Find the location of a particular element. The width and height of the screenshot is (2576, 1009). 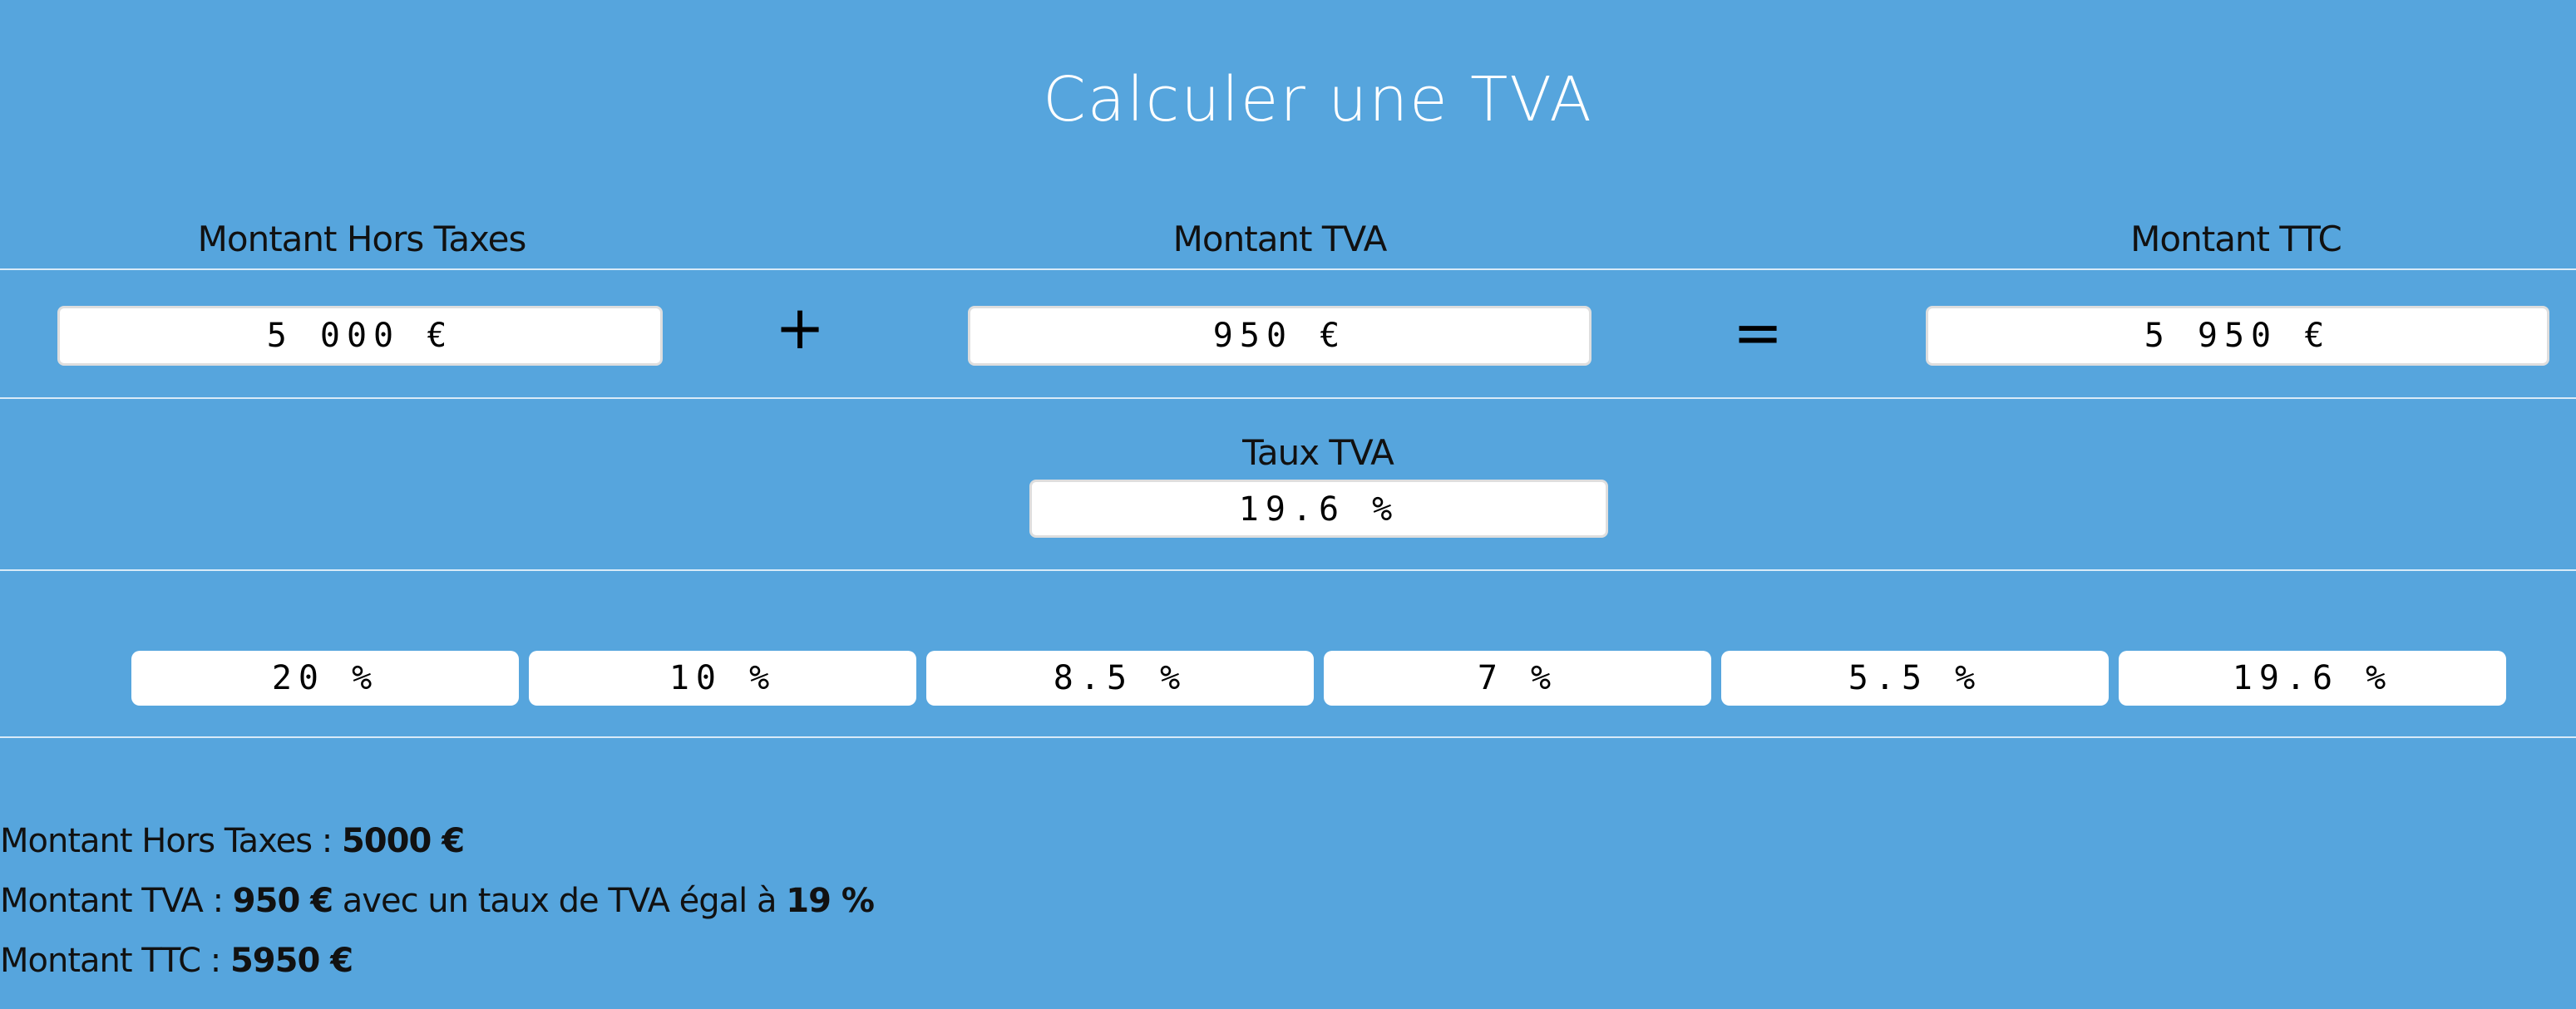

summary-tva-rate: 19 % is located at coordinates (830, 901).